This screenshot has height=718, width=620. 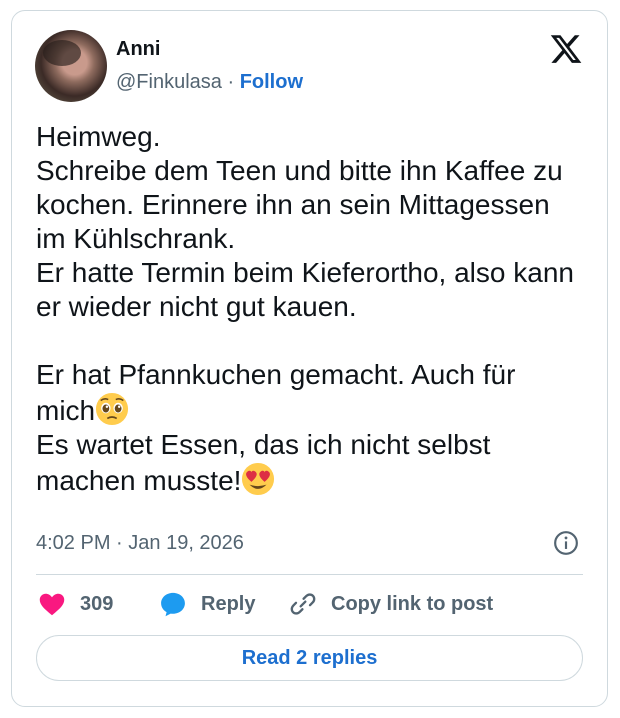 I want to click on heart-icon, so click(x=52, y=604).